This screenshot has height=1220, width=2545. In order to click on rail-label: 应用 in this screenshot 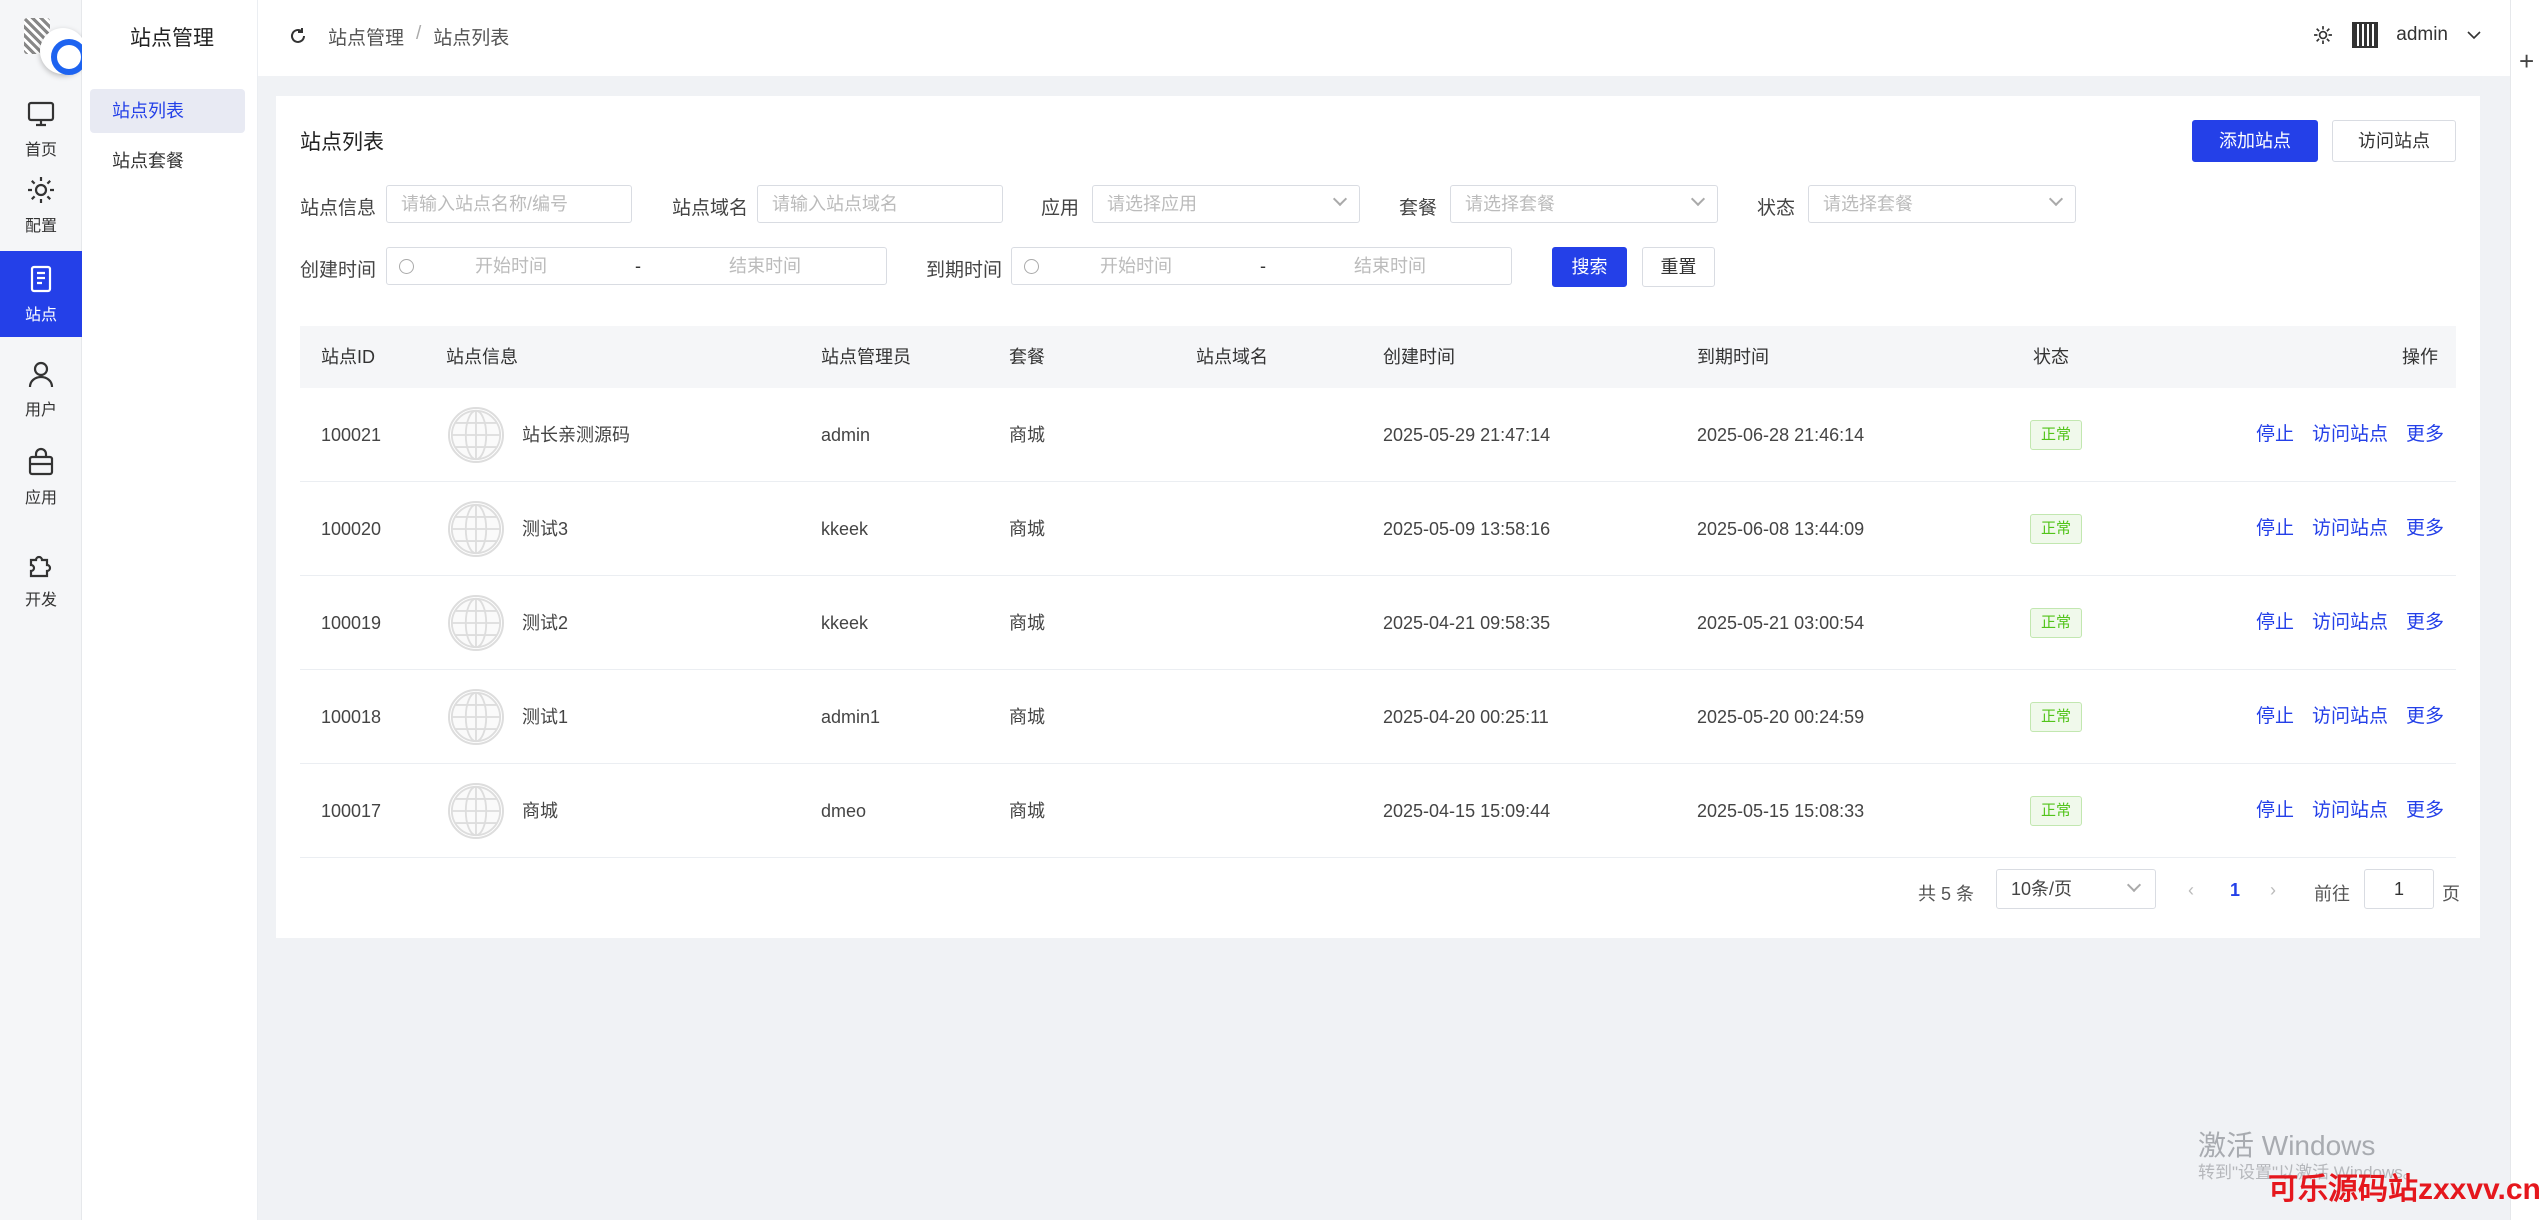, I will do `click(40, 498)`.